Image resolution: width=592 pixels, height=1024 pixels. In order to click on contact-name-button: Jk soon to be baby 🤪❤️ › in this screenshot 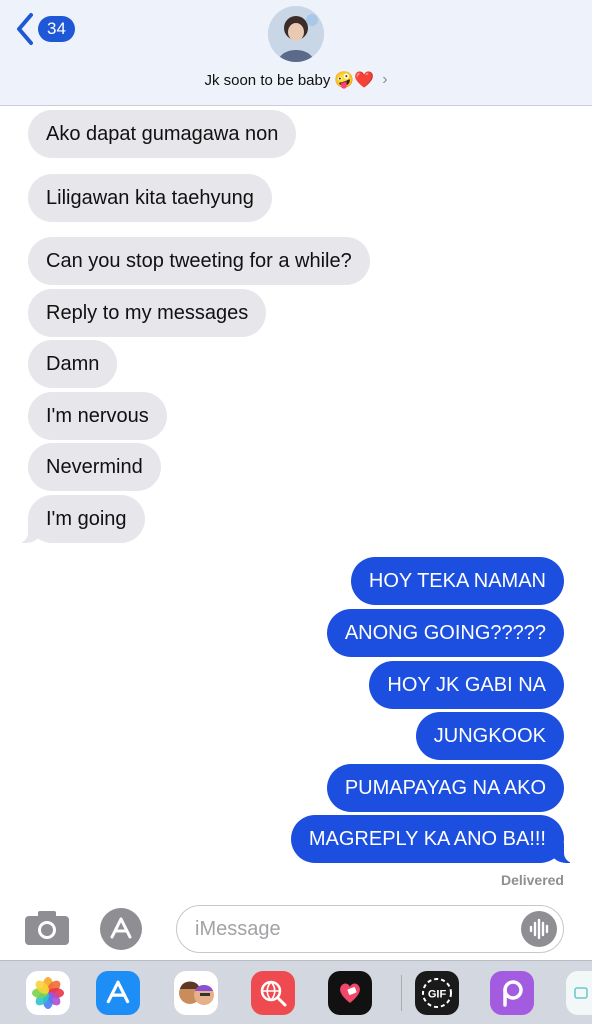, I will do `click(296, 80)`.